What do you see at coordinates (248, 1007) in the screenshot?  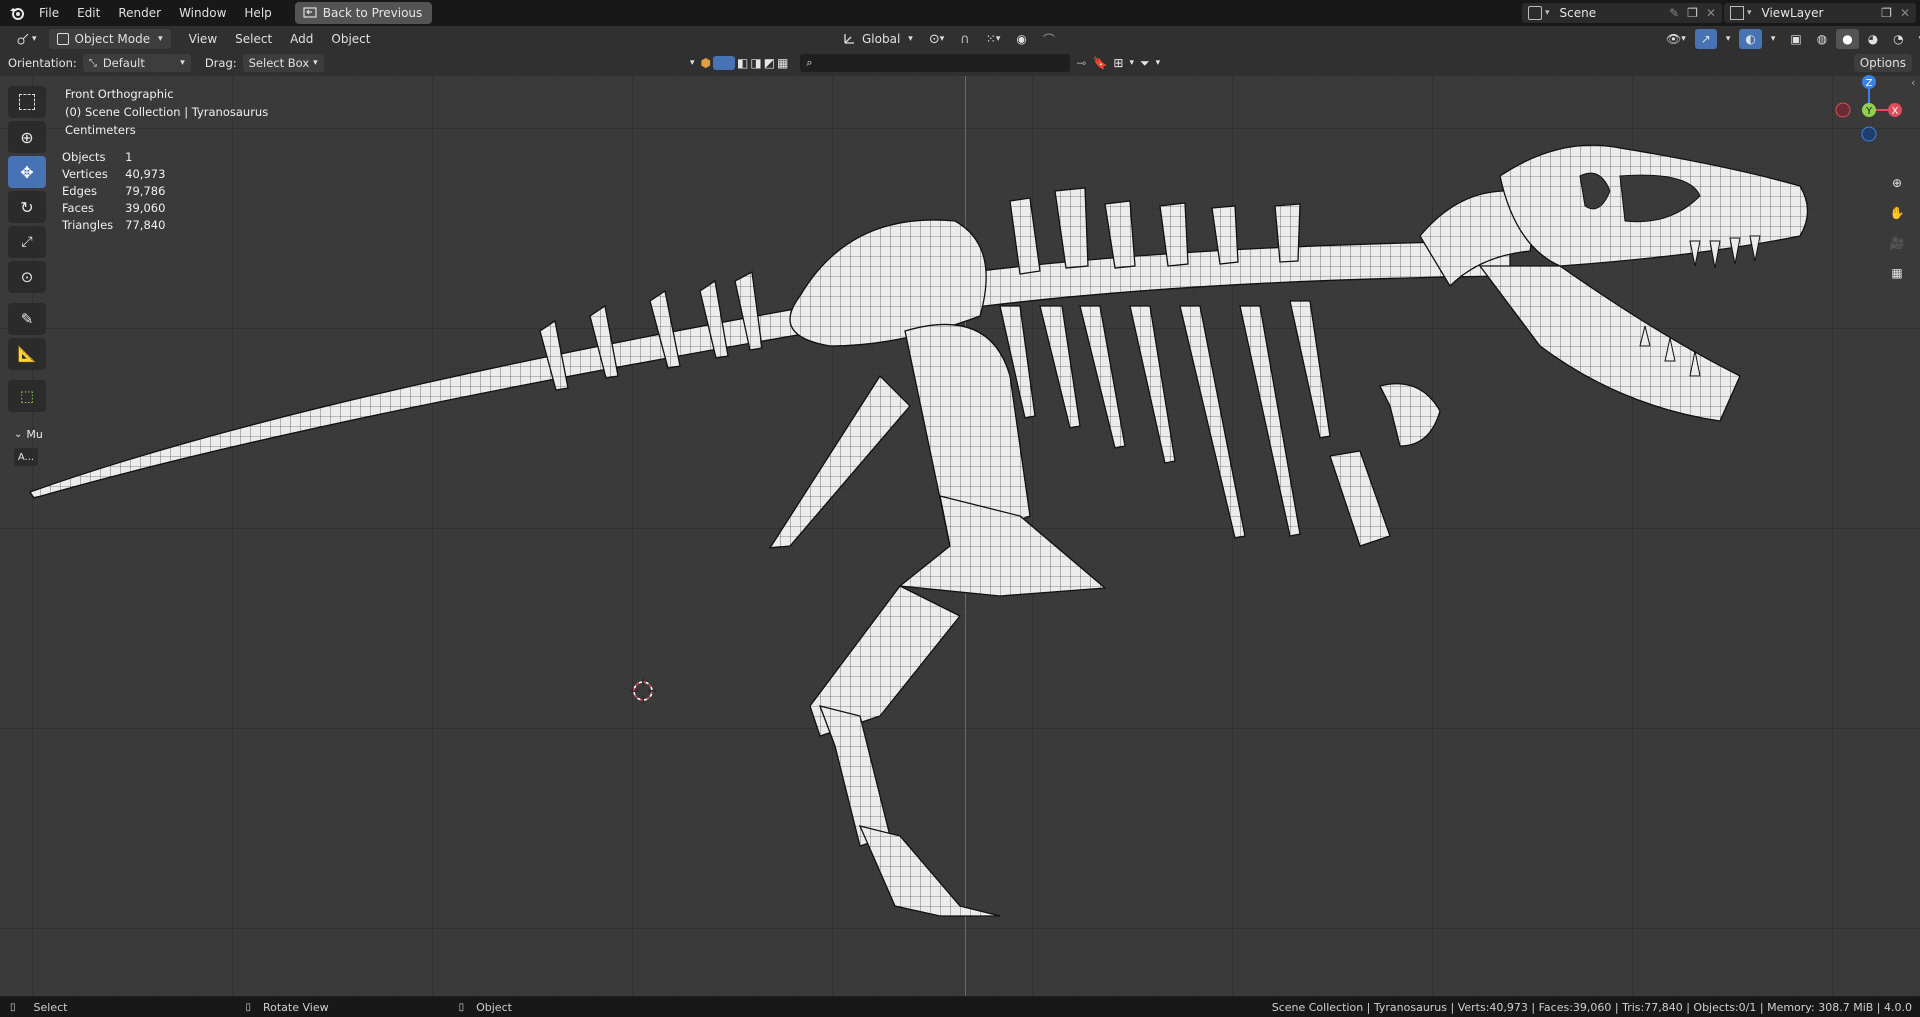 I see `mouse-middle-icon: ▯` at bounding box center [248, 1007].